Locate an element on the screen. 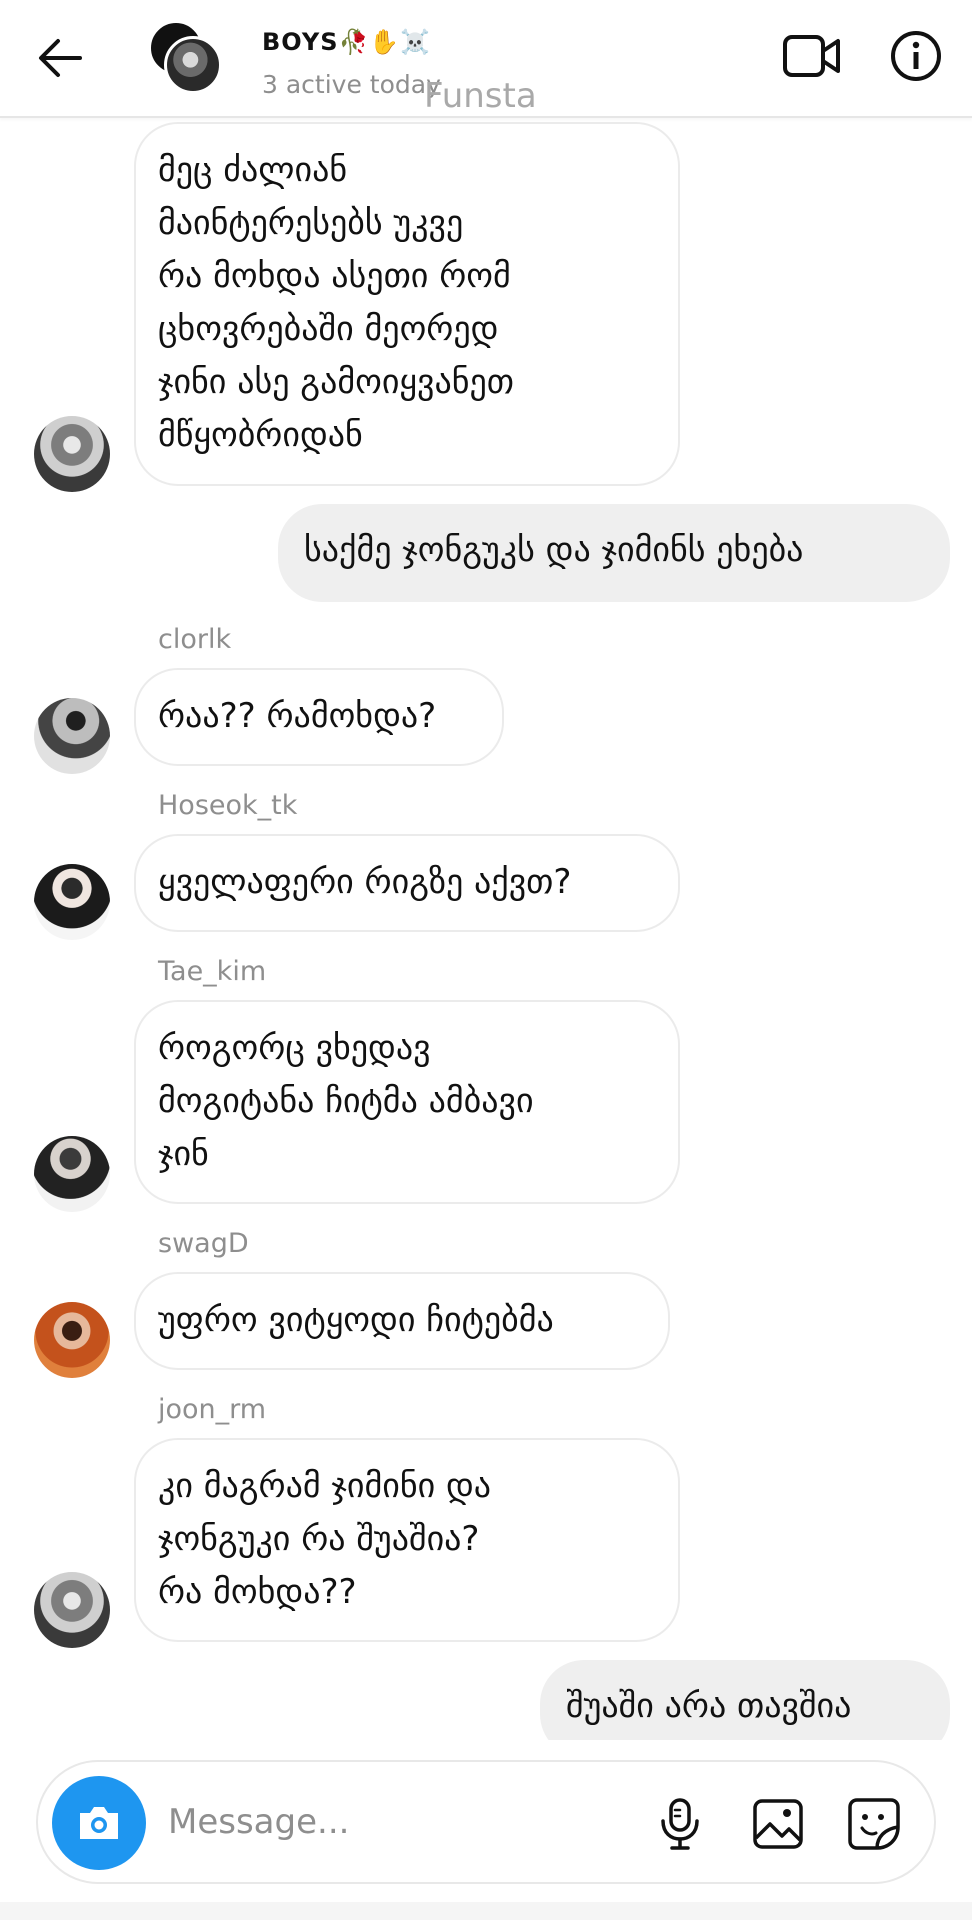  camera-icon is located at coordinates (99, 1823).